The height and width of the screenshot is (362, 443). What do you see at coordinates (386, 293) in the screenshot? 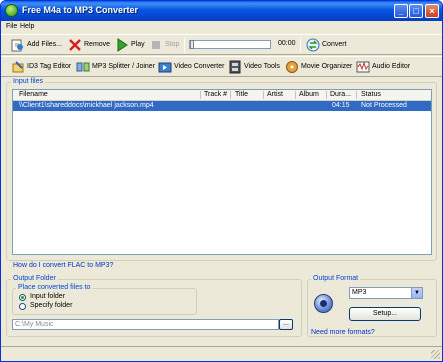
I see `output-format-select: MP3 ▼` at bounding box center [386, 293].